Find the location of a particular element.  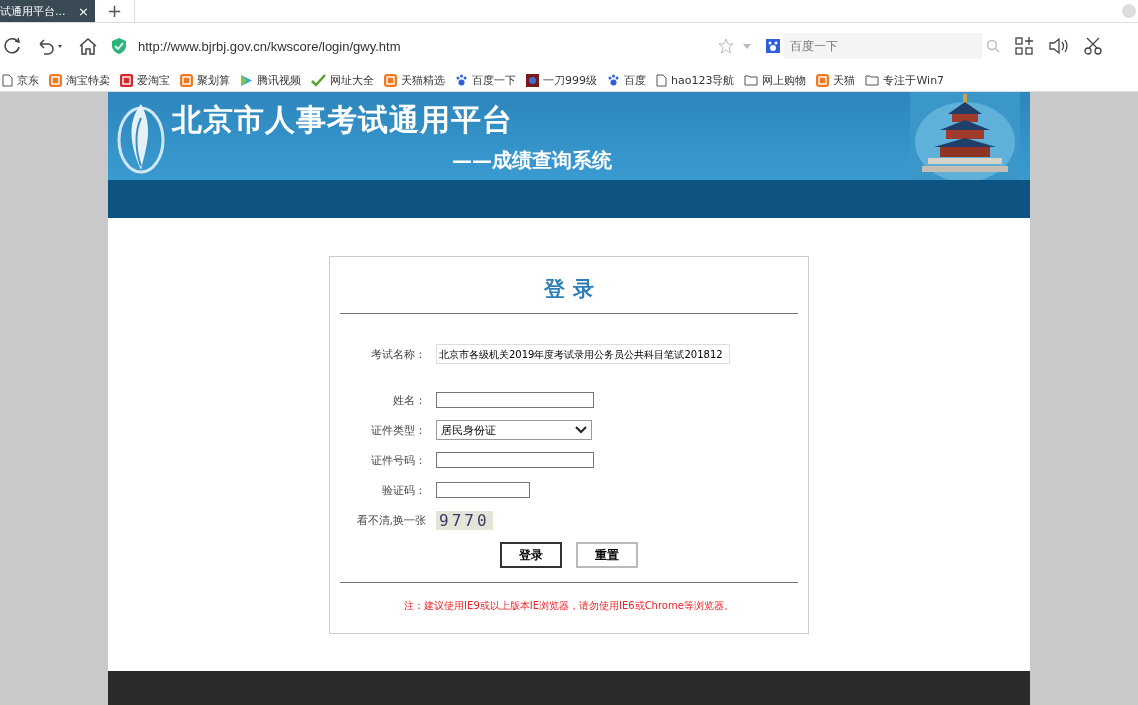

check-icon is located at coordinates (318, 80).